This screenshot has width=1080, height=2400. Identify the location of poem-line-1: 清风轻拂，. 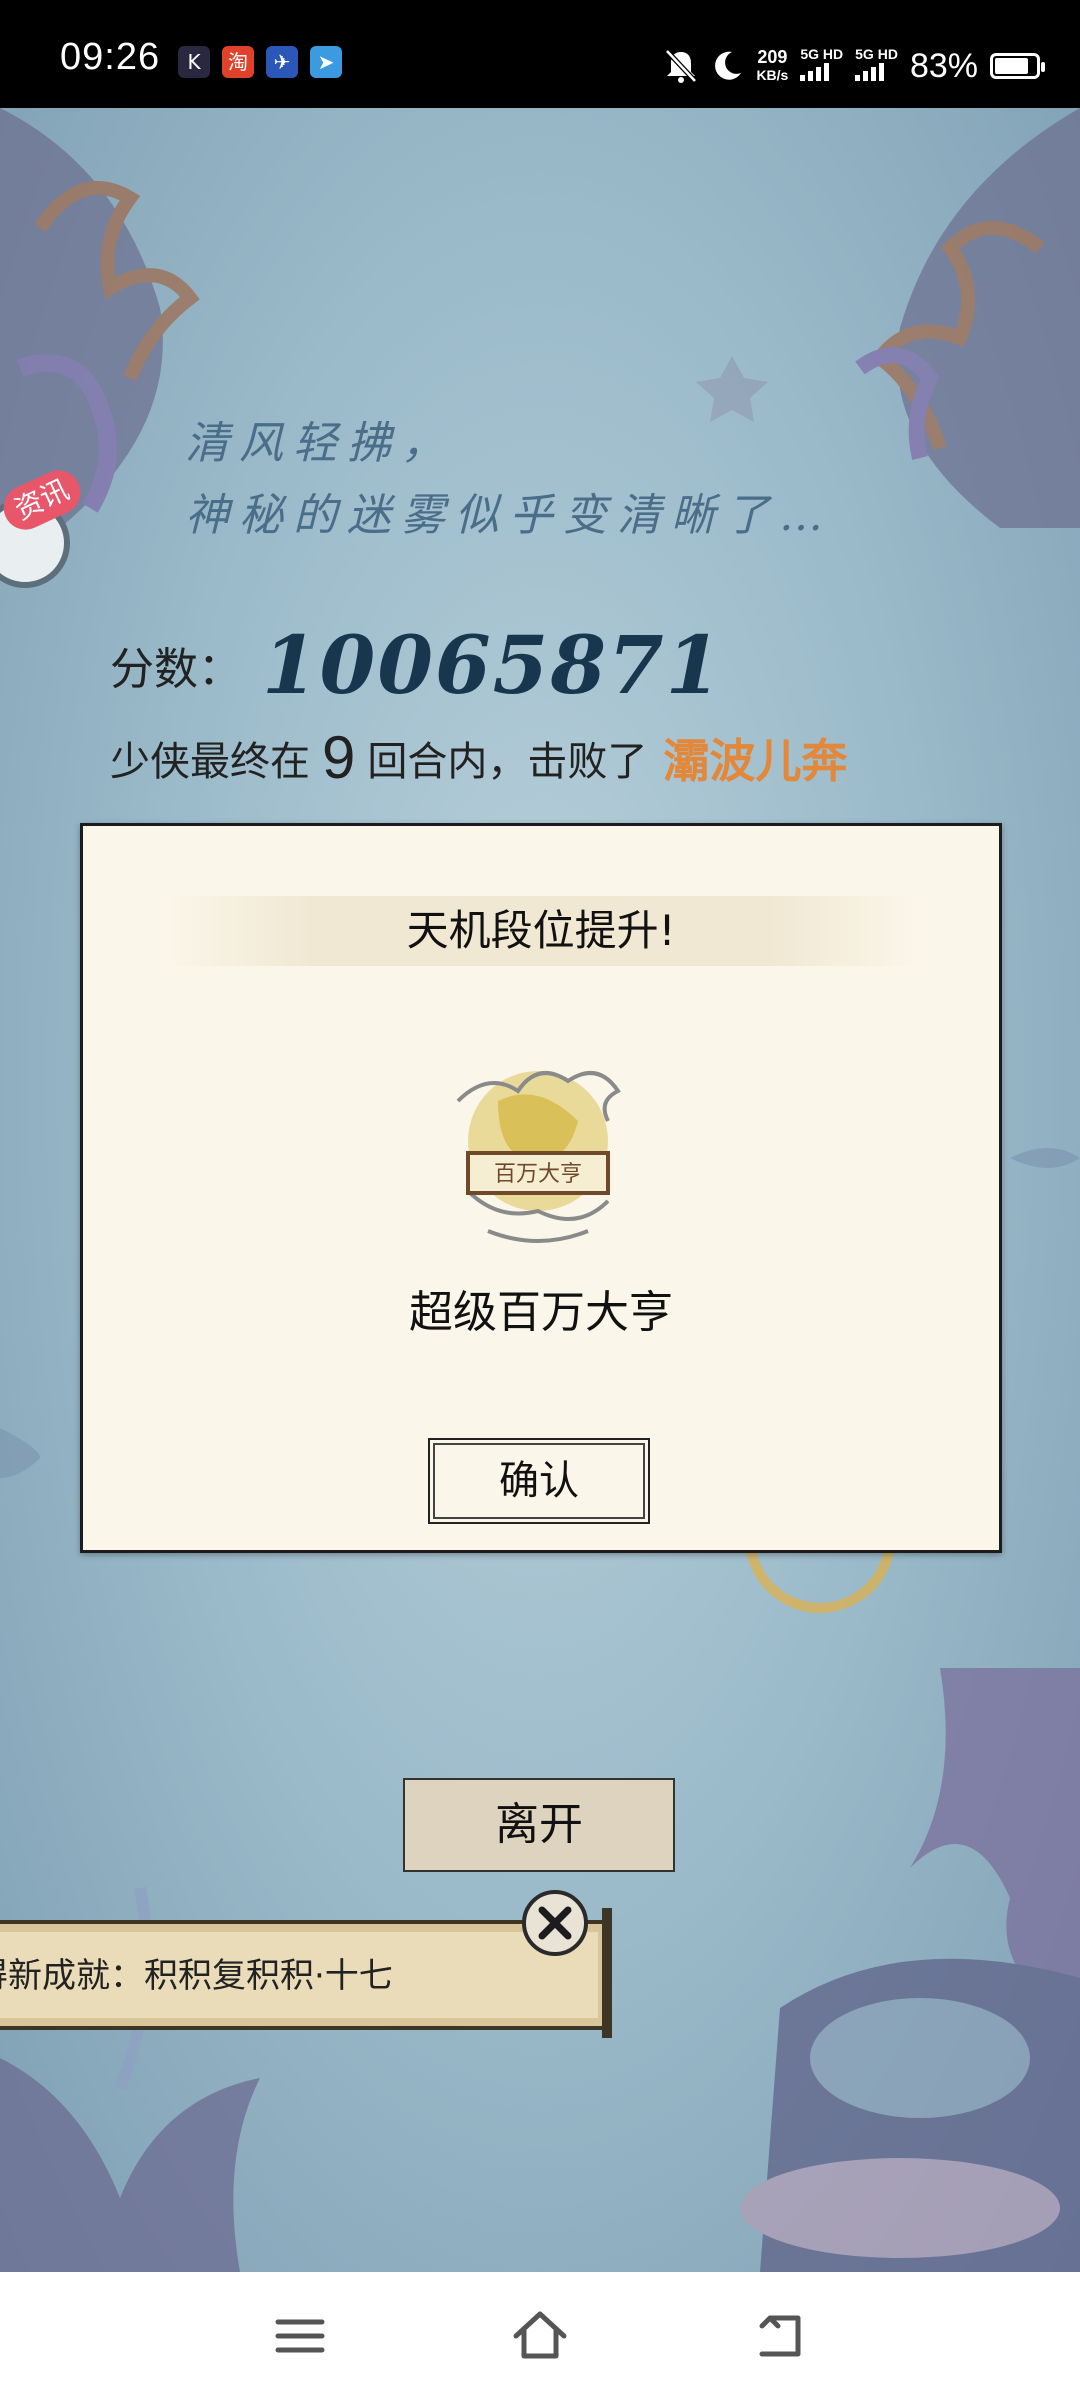
(320, 443).